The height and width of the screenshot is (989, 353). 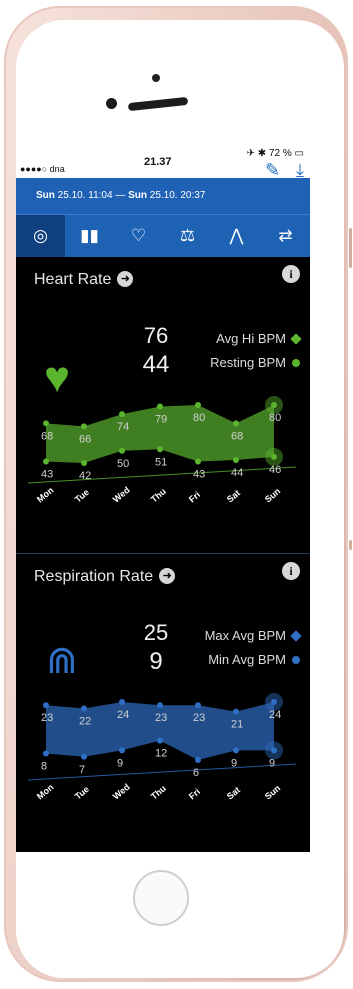 I want to click on data-label-low: 51, so click(x=161, y=462).